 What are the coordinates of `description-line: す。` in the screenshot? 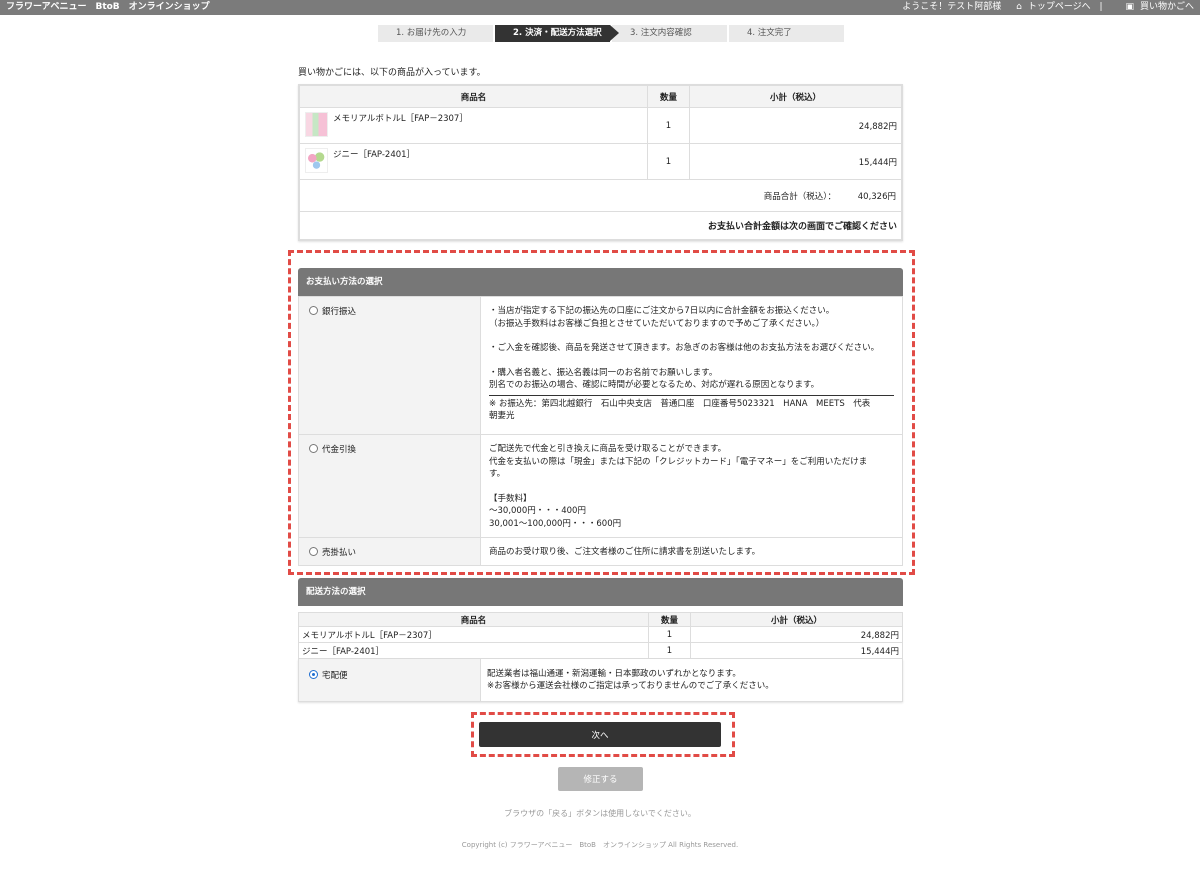 It's located at (497, 474).